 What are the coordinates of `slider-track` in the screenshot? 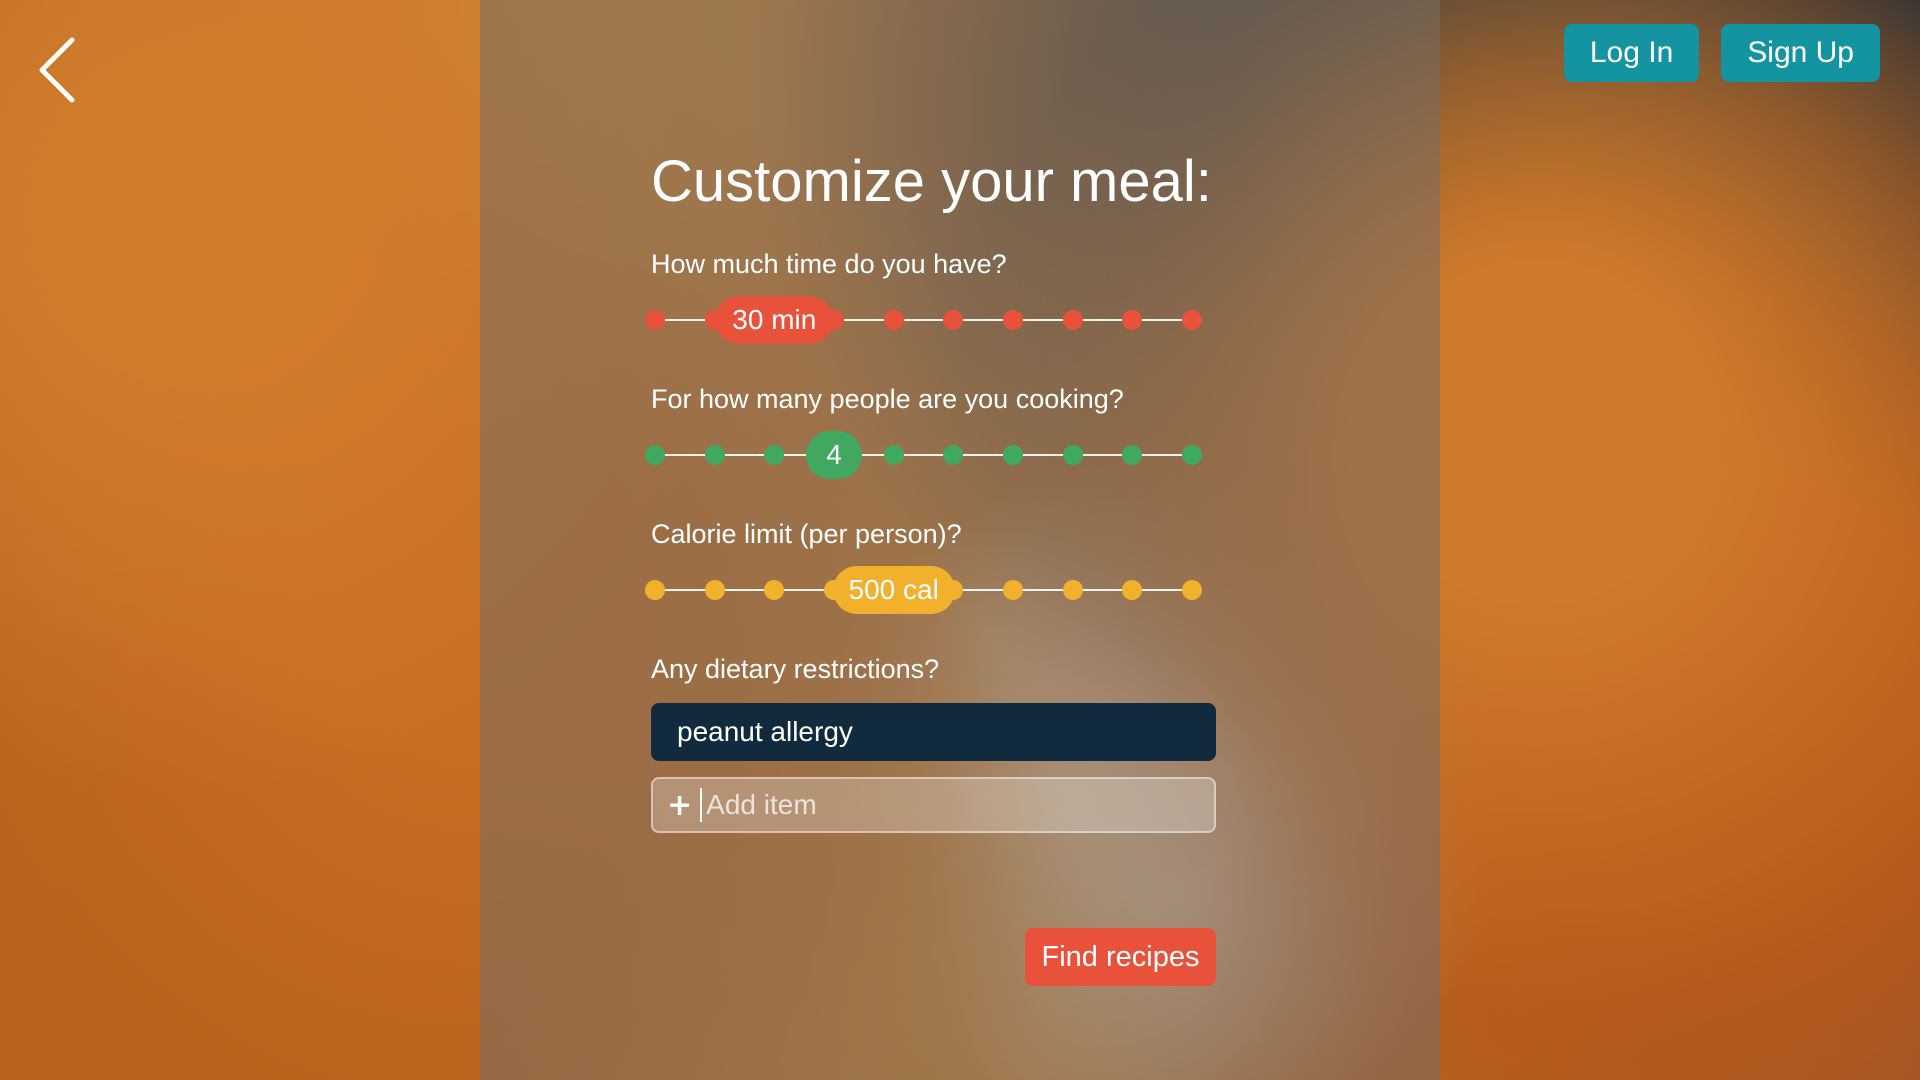 It's located at (923, 455).